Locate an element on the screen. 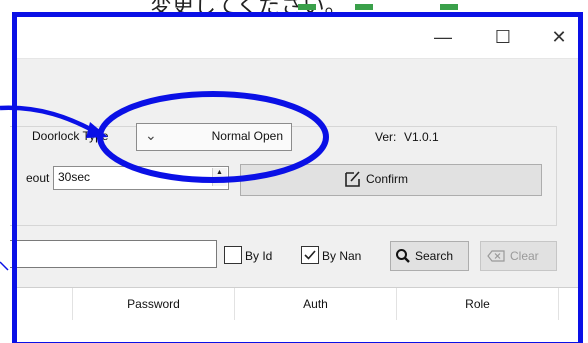 Image resolution: width=588 pixels, height=343 pixels. doorlock-type-value: Normal Open is located at coordinates (247, 136).